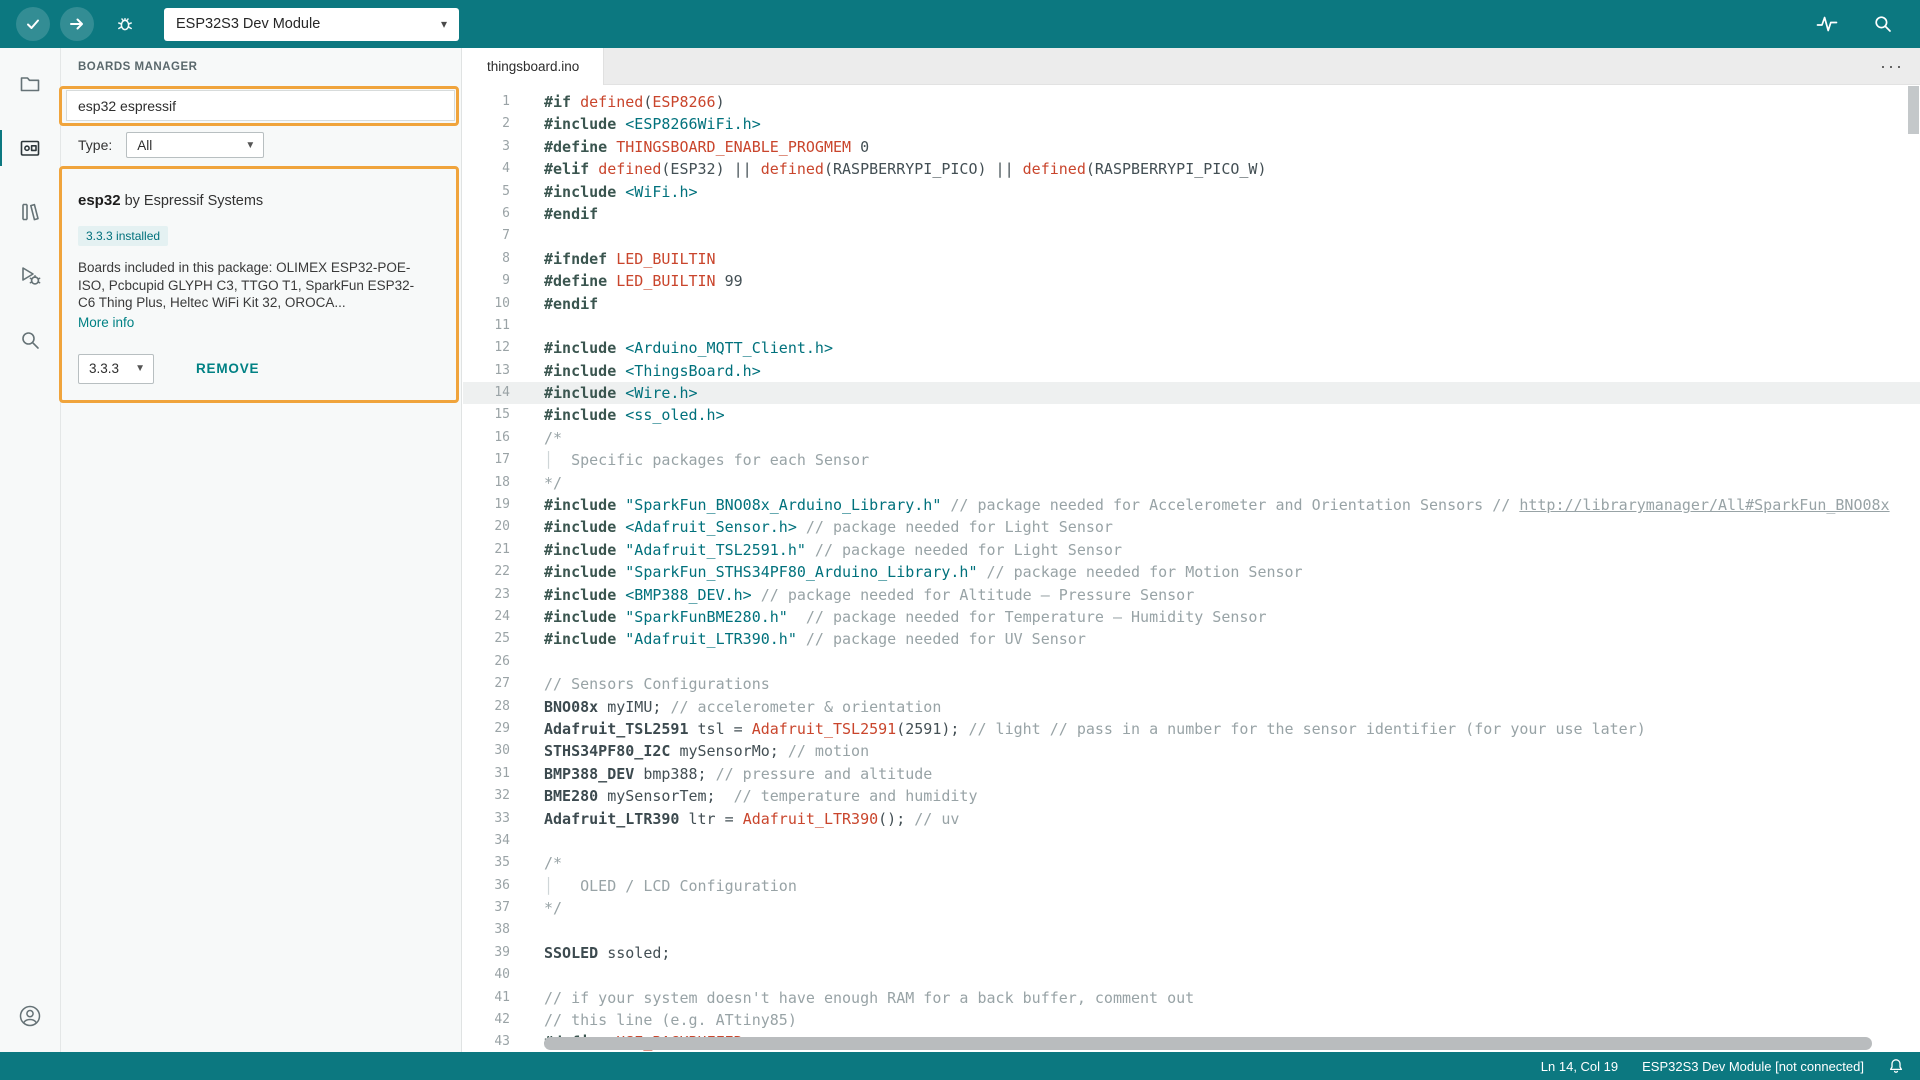 The height and width of the screenshot is (1080, 1920). Describe the element at coordinates (502, 482) in the screenshot. I see `line-number: 18` at that location.